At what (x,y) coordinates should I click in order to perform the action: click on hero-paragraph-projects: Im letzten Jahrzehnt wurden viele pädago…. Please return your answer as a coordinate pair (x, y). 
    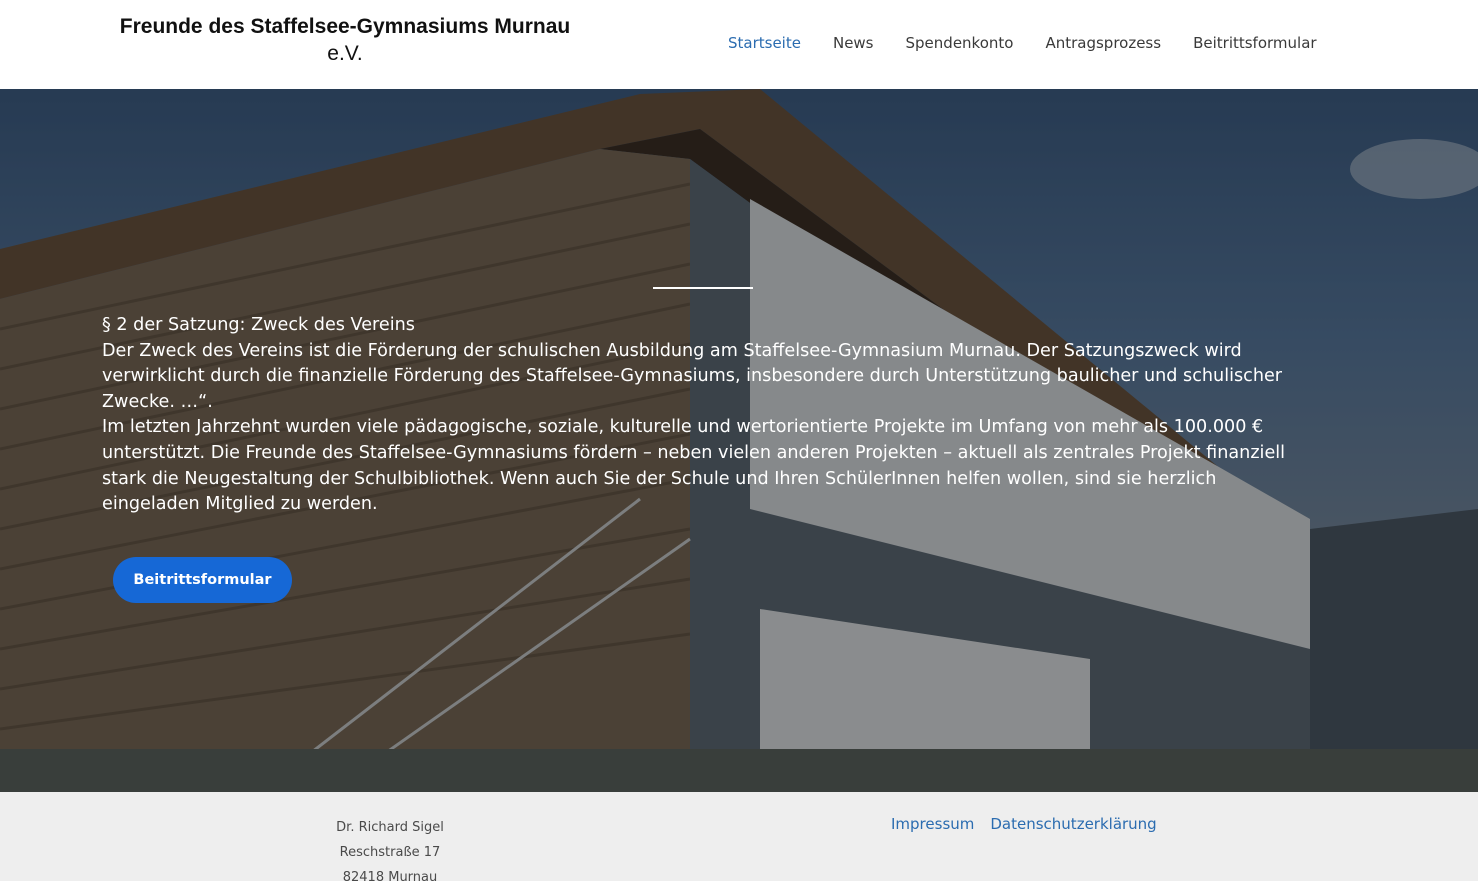
    Looking at the image, I should click on (694, 466).